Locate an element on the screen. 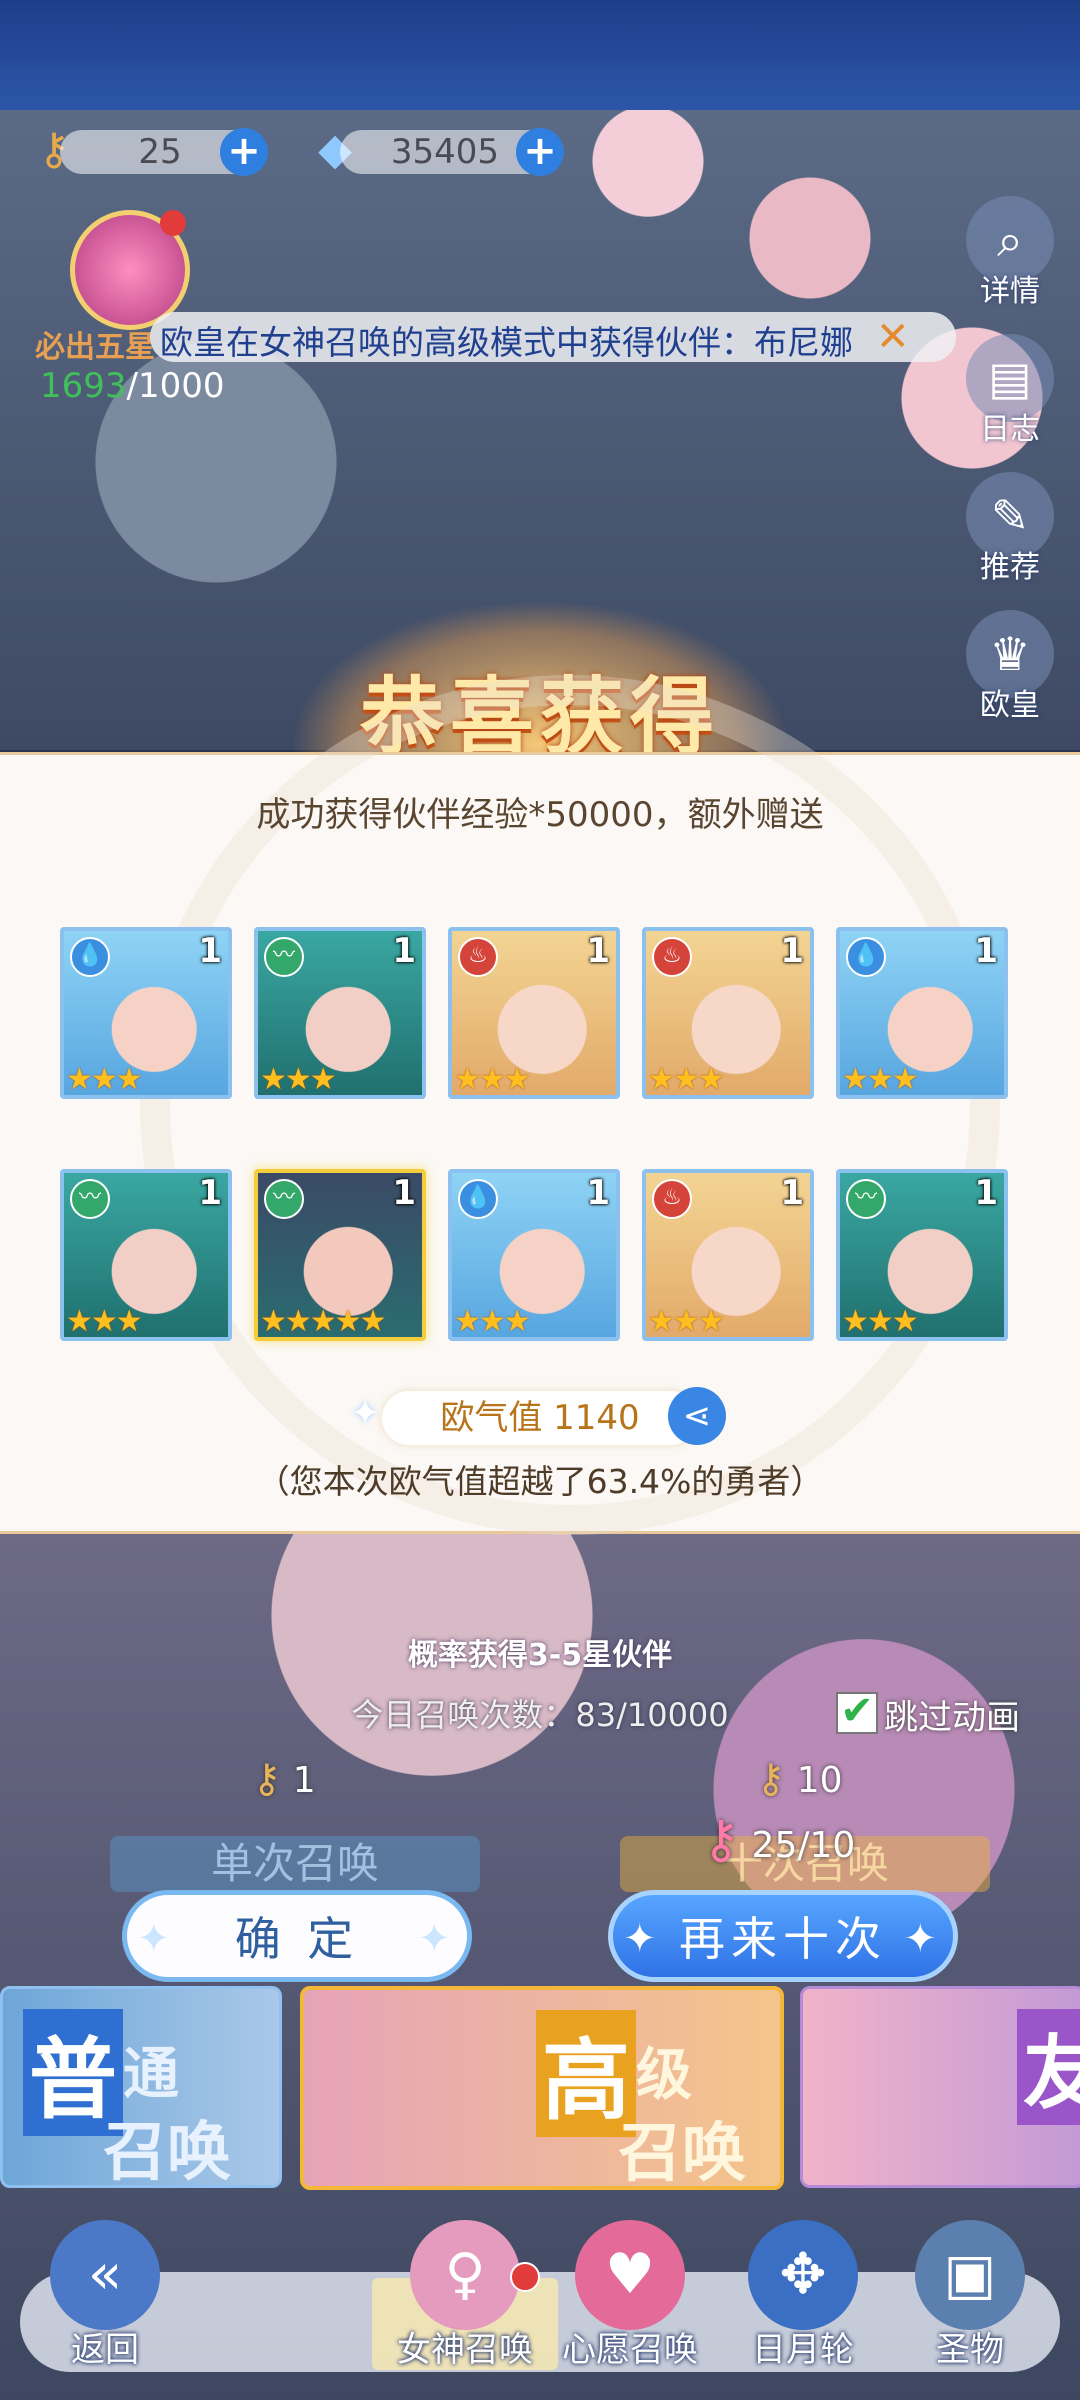 Image resolution: width=1080 pixels, height=2400 pixels. nav-sun-moon-wheel-label: 日月轮 is located at coordinates (803, 2350).